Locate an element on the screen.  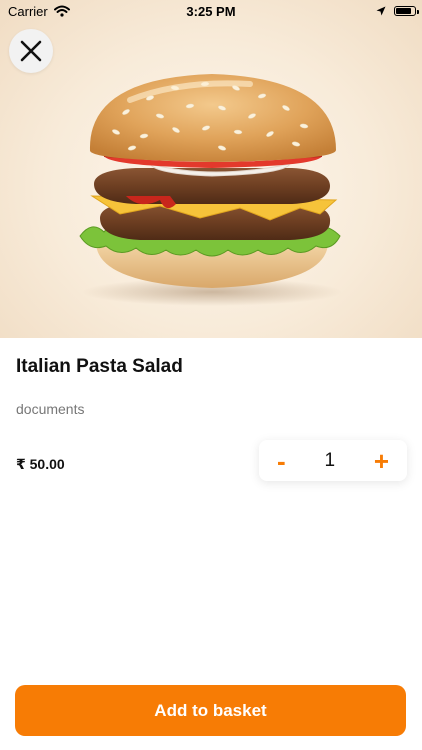
close-icon is located at coordinates (31, 51).